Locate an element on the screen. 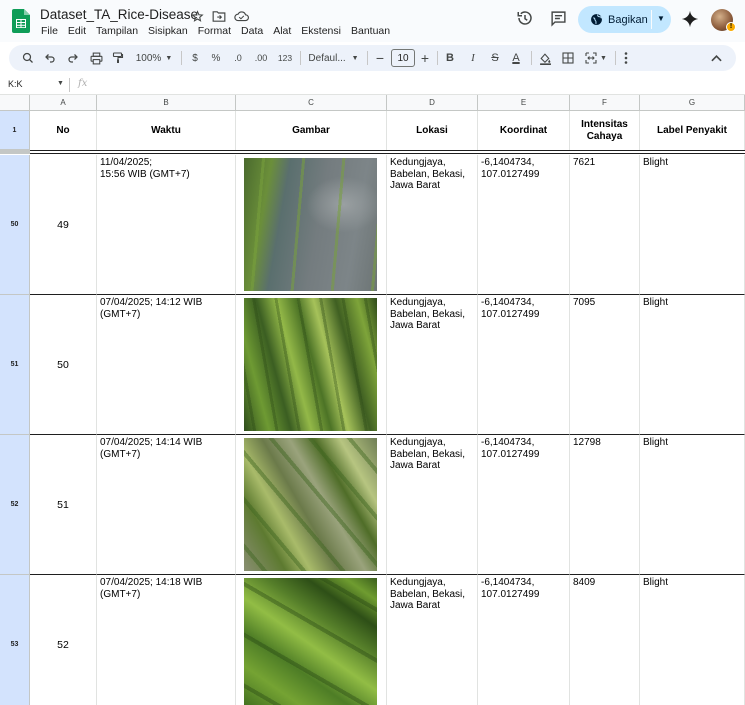  increase-decimal-button: .00 is located at coordinates (261, 58).